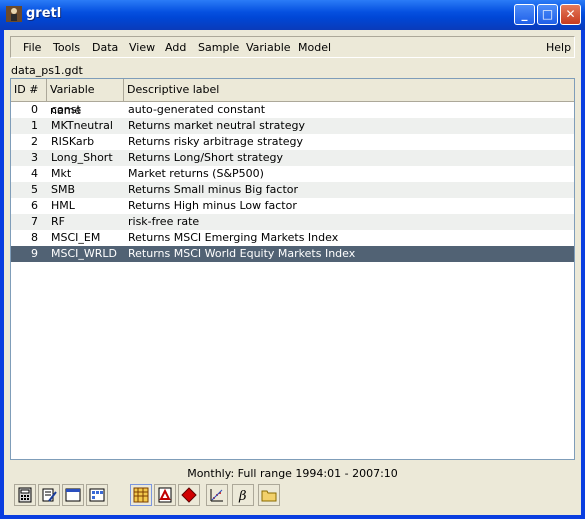  I want to click on row-id: 0, so click(34, 109).